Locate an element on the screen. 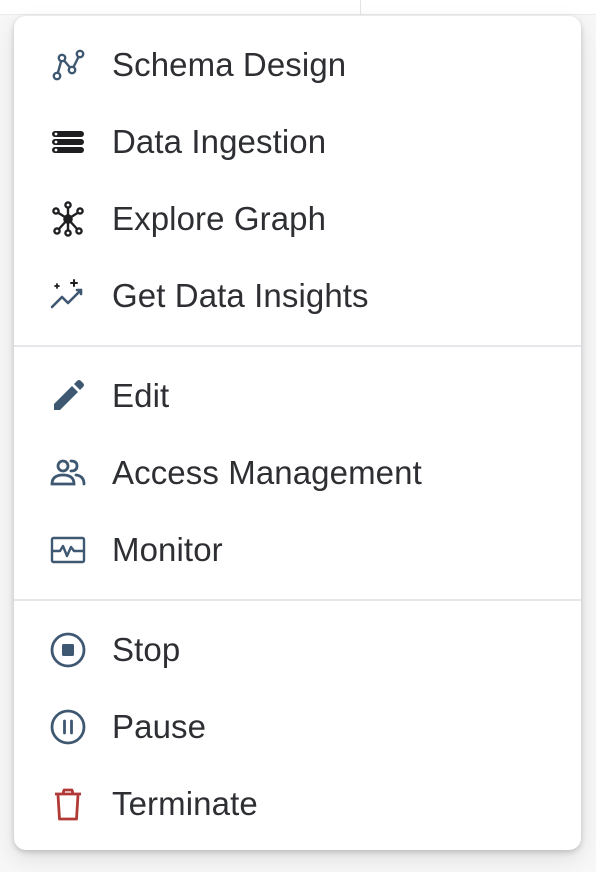  database-stack-icon is located at coordinates (68, 142).